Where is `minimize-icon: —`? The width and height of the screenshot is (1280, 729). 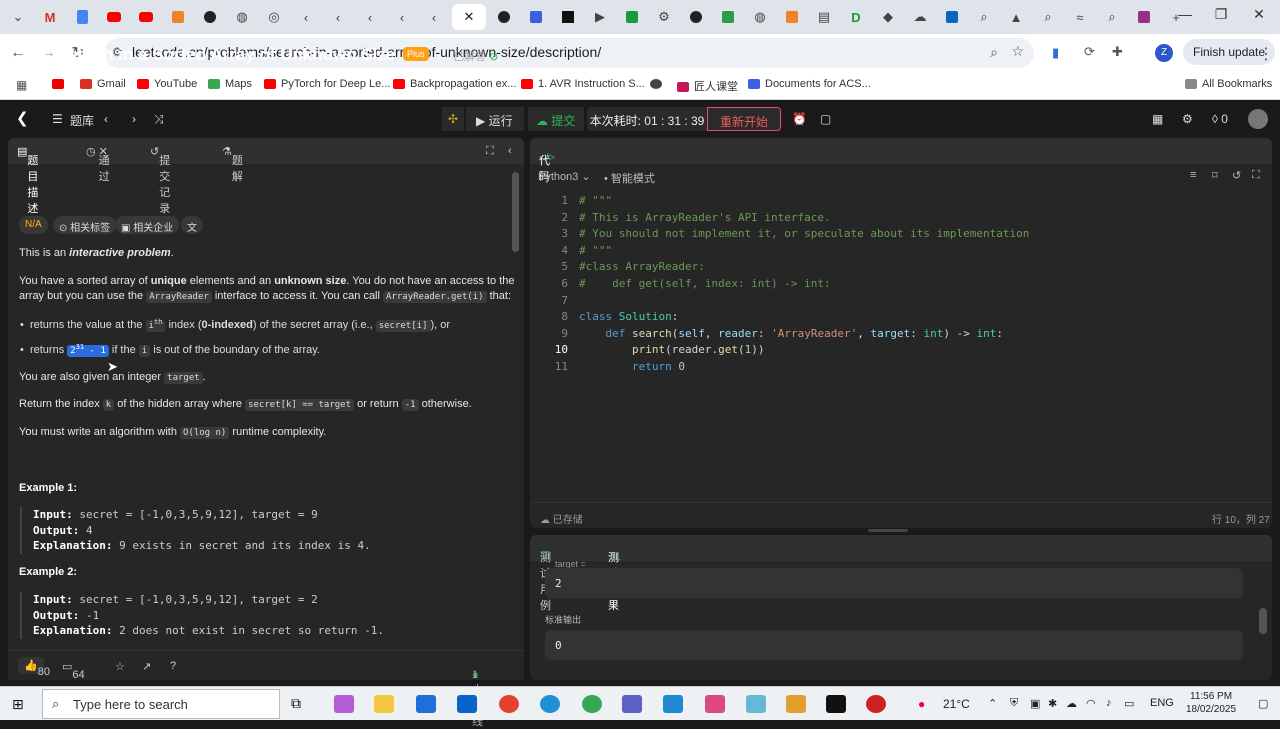 minimize-icon: — is located at coordinates (1185, 14).